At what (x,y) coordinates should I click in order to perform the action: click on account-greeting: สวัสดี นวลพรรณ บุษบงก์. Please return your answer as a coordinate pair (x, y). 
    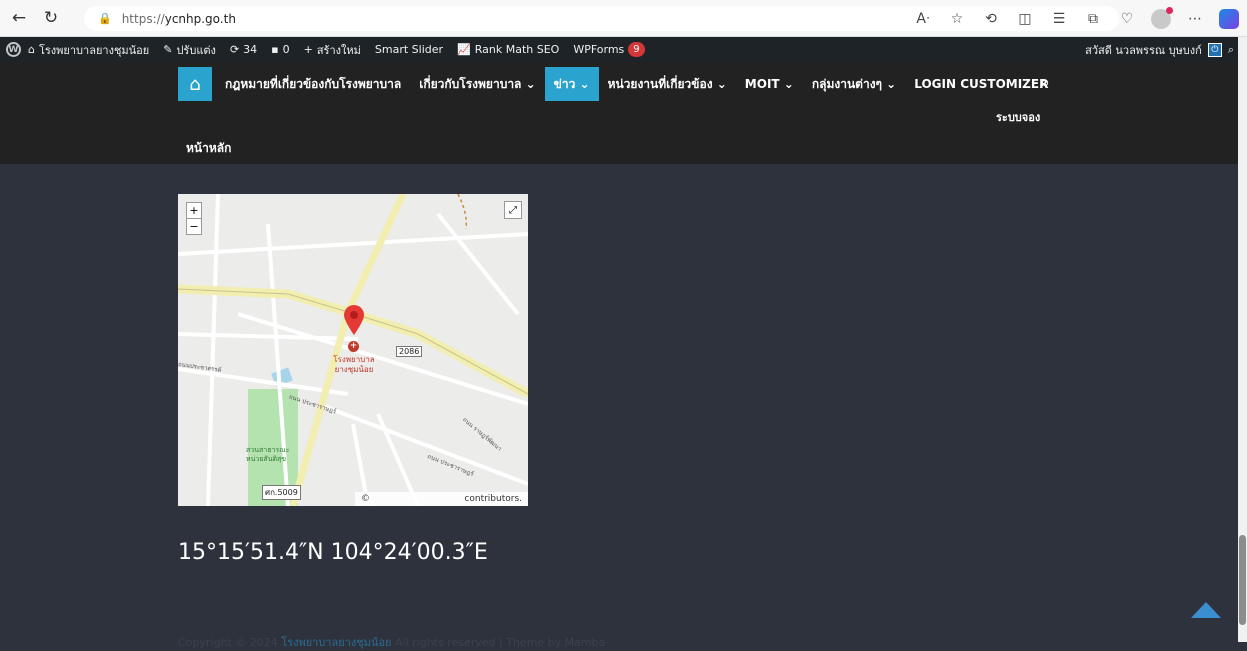
    Looking at the image, I should click on (1143, 50).